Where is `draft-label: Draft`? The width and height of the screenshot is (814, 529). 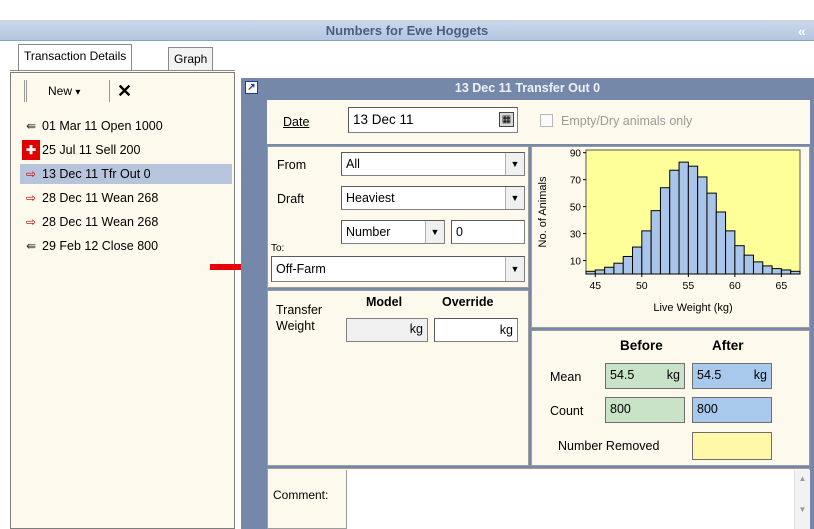
draft-label: Draft is located at coordinates (290, 199).